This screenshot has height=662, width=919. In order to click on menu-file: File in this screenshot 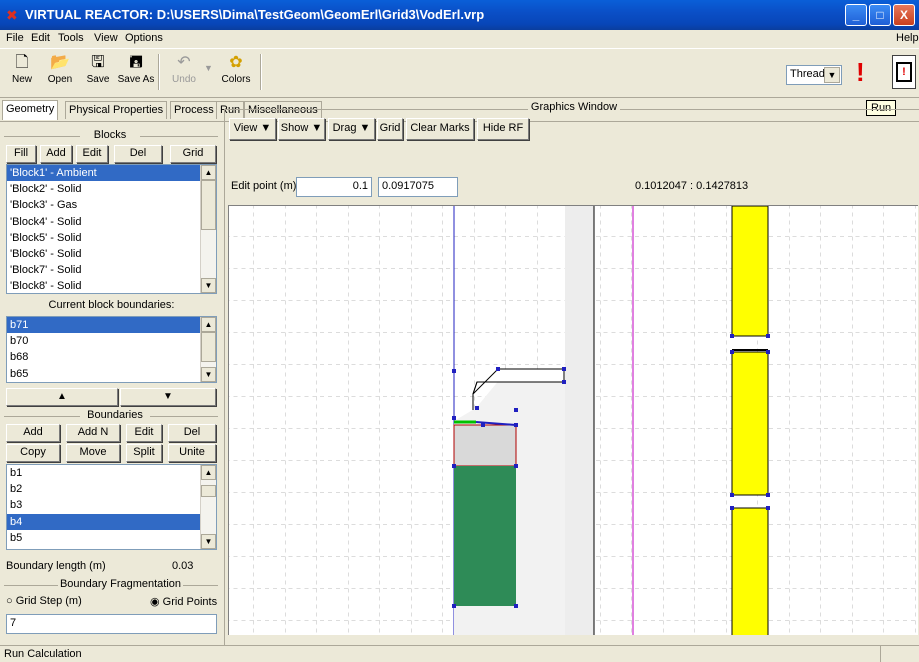, I will do `click(15, 38)`.